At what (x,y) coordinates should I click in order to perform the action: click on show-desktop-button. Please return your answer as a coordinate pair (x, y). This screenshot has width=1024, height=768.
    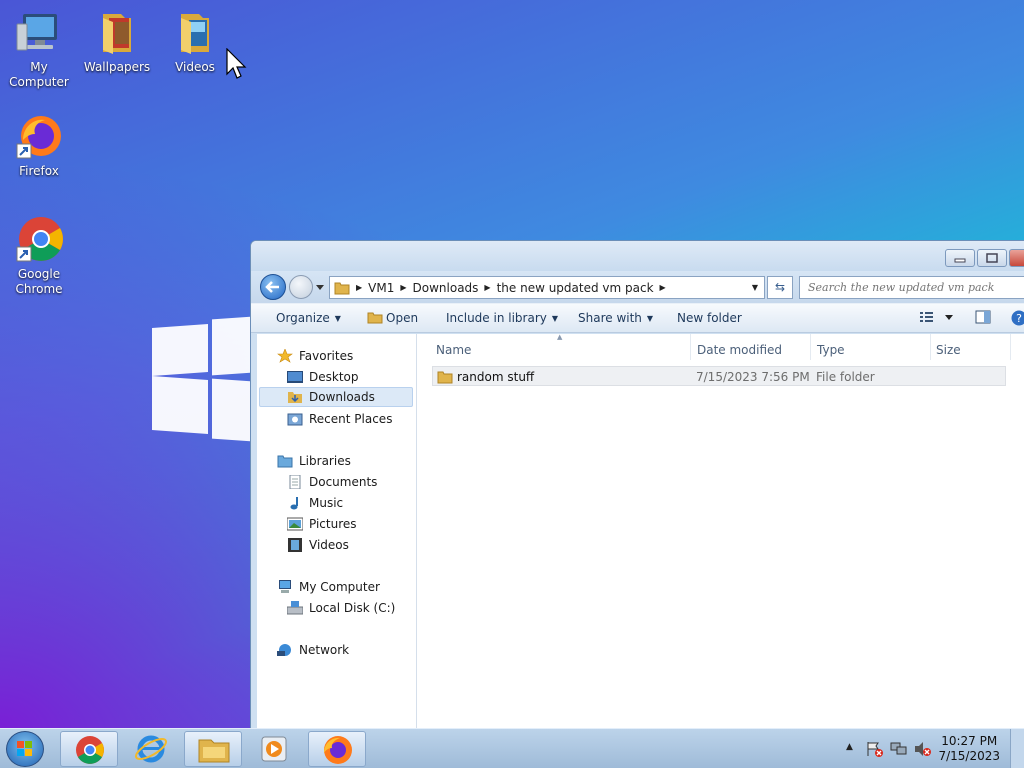
    Looking at the image, I should click on (1017, 748).